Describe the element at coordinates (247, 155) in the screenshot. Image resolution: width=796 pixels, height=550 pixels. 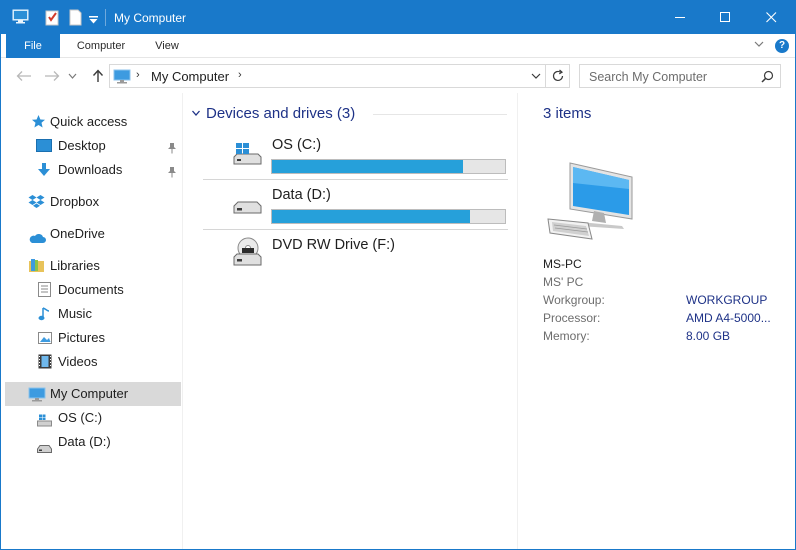
I see `windows-drive-icon` at that location.